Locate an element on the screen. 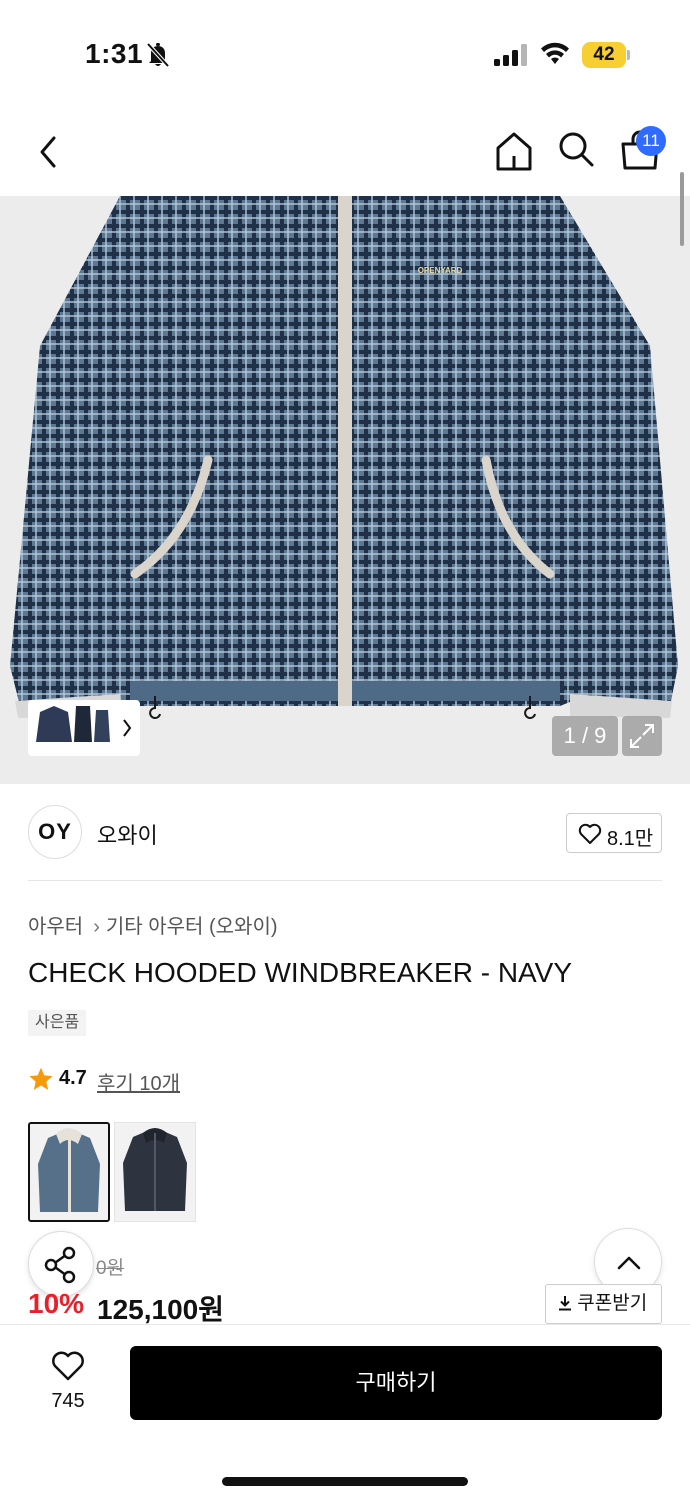  sale-price: 125,100원 is located at coordinates (160, 1309).